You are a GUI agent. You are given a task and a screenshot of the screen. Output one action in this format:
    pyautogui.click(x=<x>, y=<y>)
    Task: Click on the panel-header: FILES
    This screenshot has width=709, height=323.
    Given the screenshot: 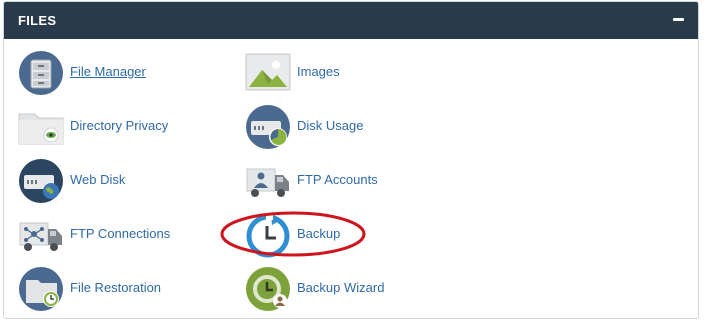 What is the action you would take?
    pyautogui.click(x=351, y=20)
    